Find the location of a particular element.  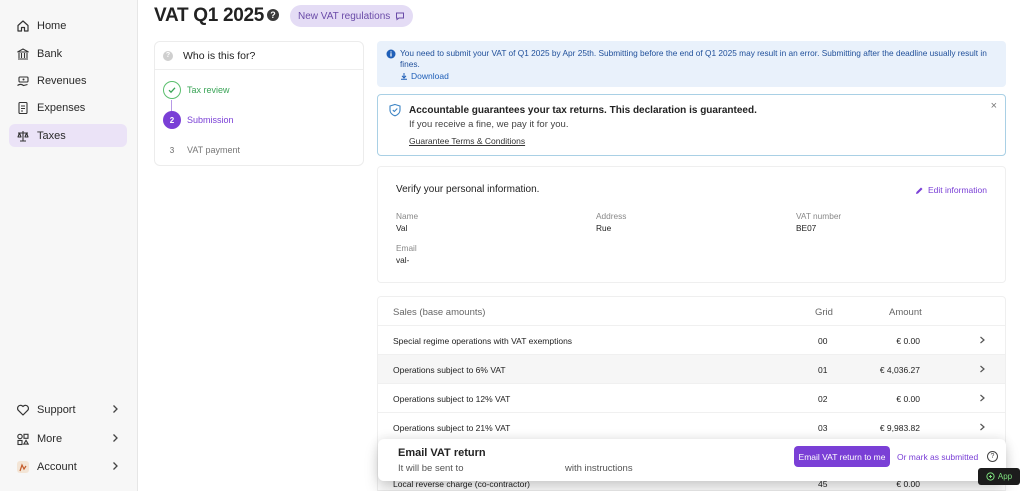

email-label: Email is located at coordinates (406, 248).